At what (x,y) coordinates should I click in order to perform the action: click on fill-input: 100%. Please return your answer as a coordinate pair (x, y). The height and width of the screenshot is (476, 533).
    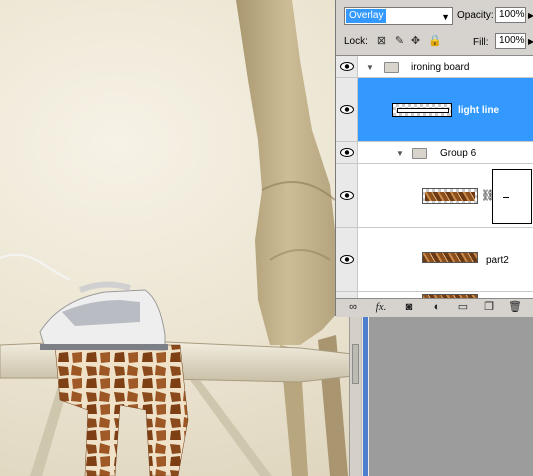
    Looking at the image, I should click on (510, 41).